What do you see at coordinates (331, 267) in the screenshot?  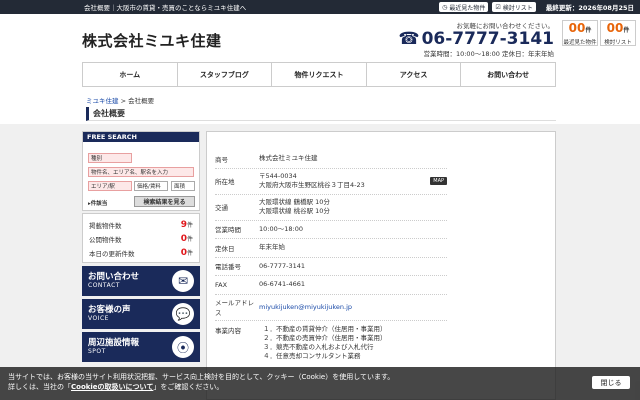 I see `profile-row-phone: 電話番号 06-7777-3141` at bounding box center [331, 267].